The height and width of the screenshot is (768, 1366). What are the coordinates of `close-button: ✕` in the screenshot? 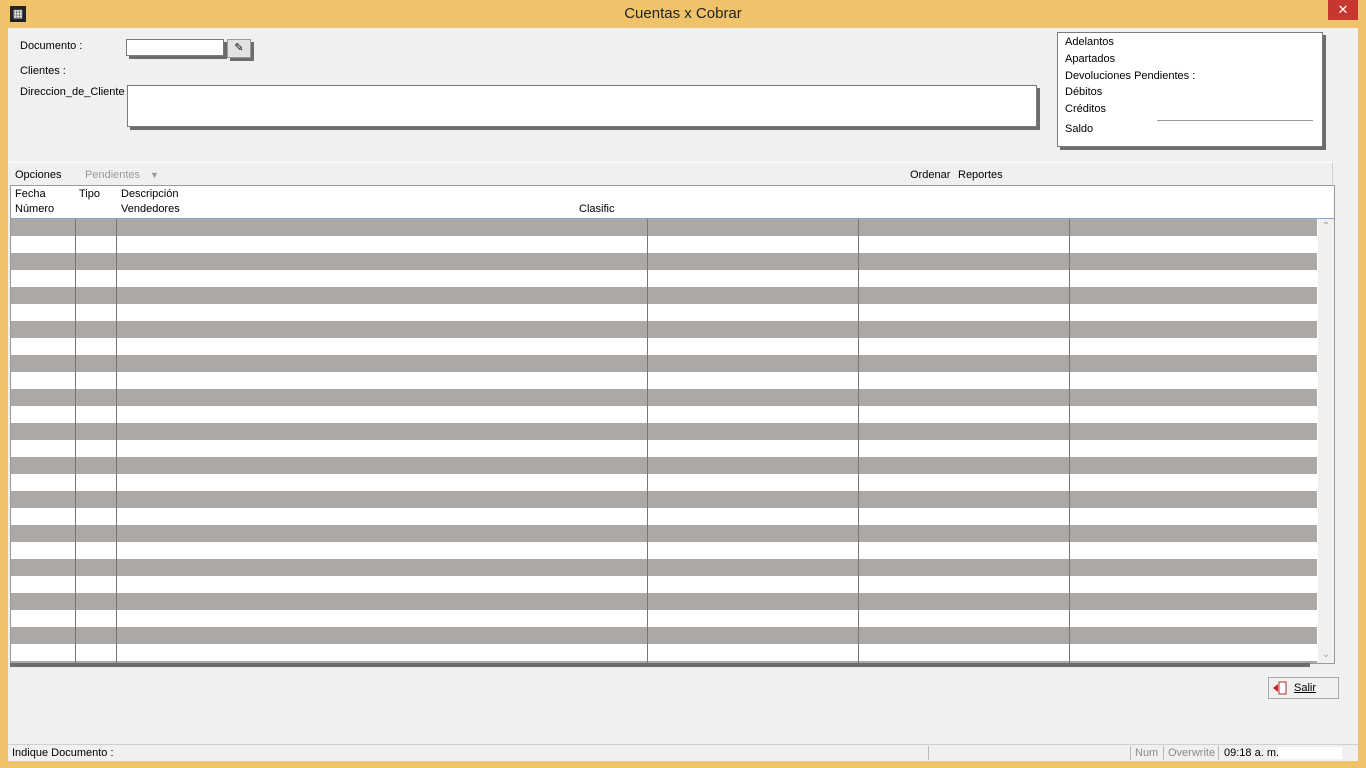 It's located at (1343, 10).